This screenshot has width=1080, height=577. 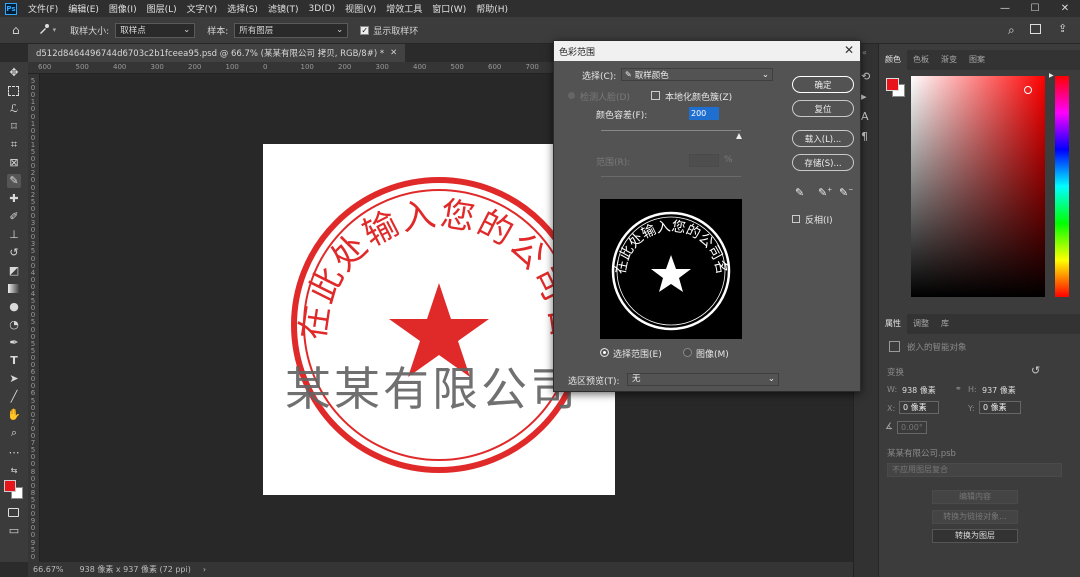 What do you see at coordinates (404, 8) in the screenshot?
I see `menu-plugins: 增效工具` at bounding box center [404, 8].